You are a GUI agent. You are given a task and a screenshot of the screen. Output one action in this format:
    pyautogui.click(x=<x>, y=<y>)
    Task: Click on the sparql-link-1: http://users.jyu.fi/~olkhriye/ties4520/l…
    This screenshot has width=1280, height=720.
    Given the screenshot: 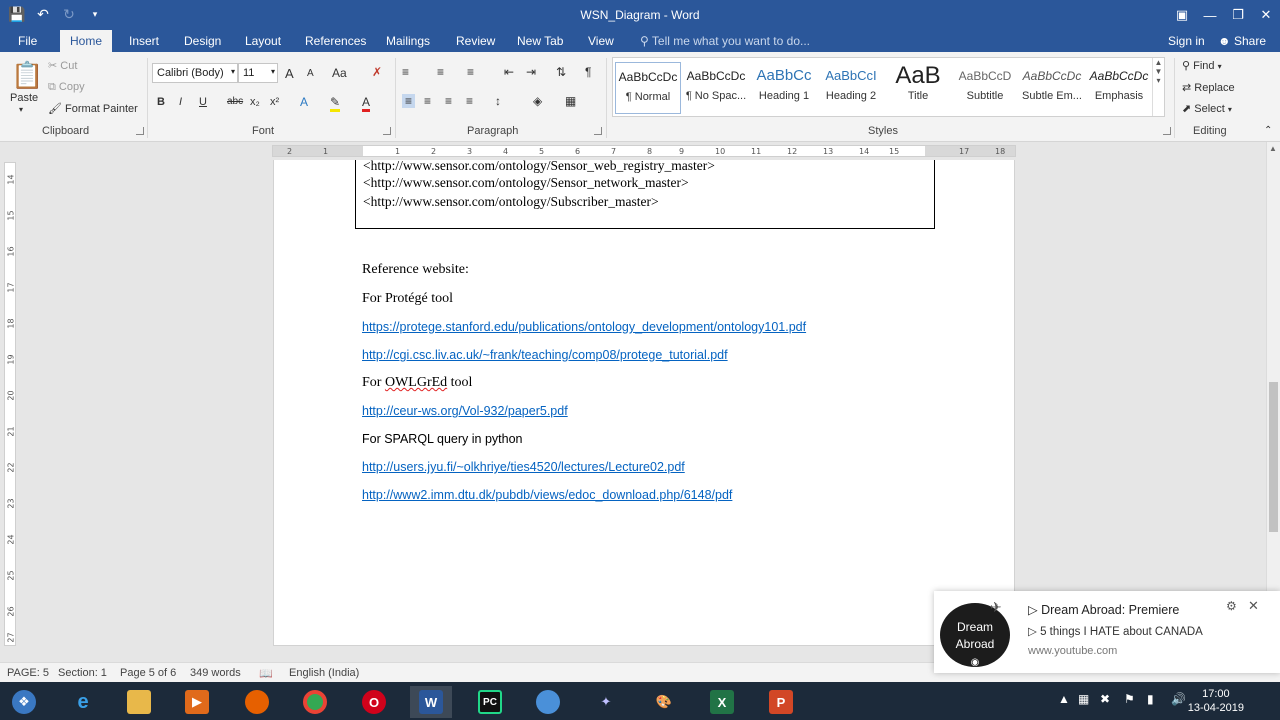 What is the action you would take?
    pyautogui.click(x=523, y=467)
    